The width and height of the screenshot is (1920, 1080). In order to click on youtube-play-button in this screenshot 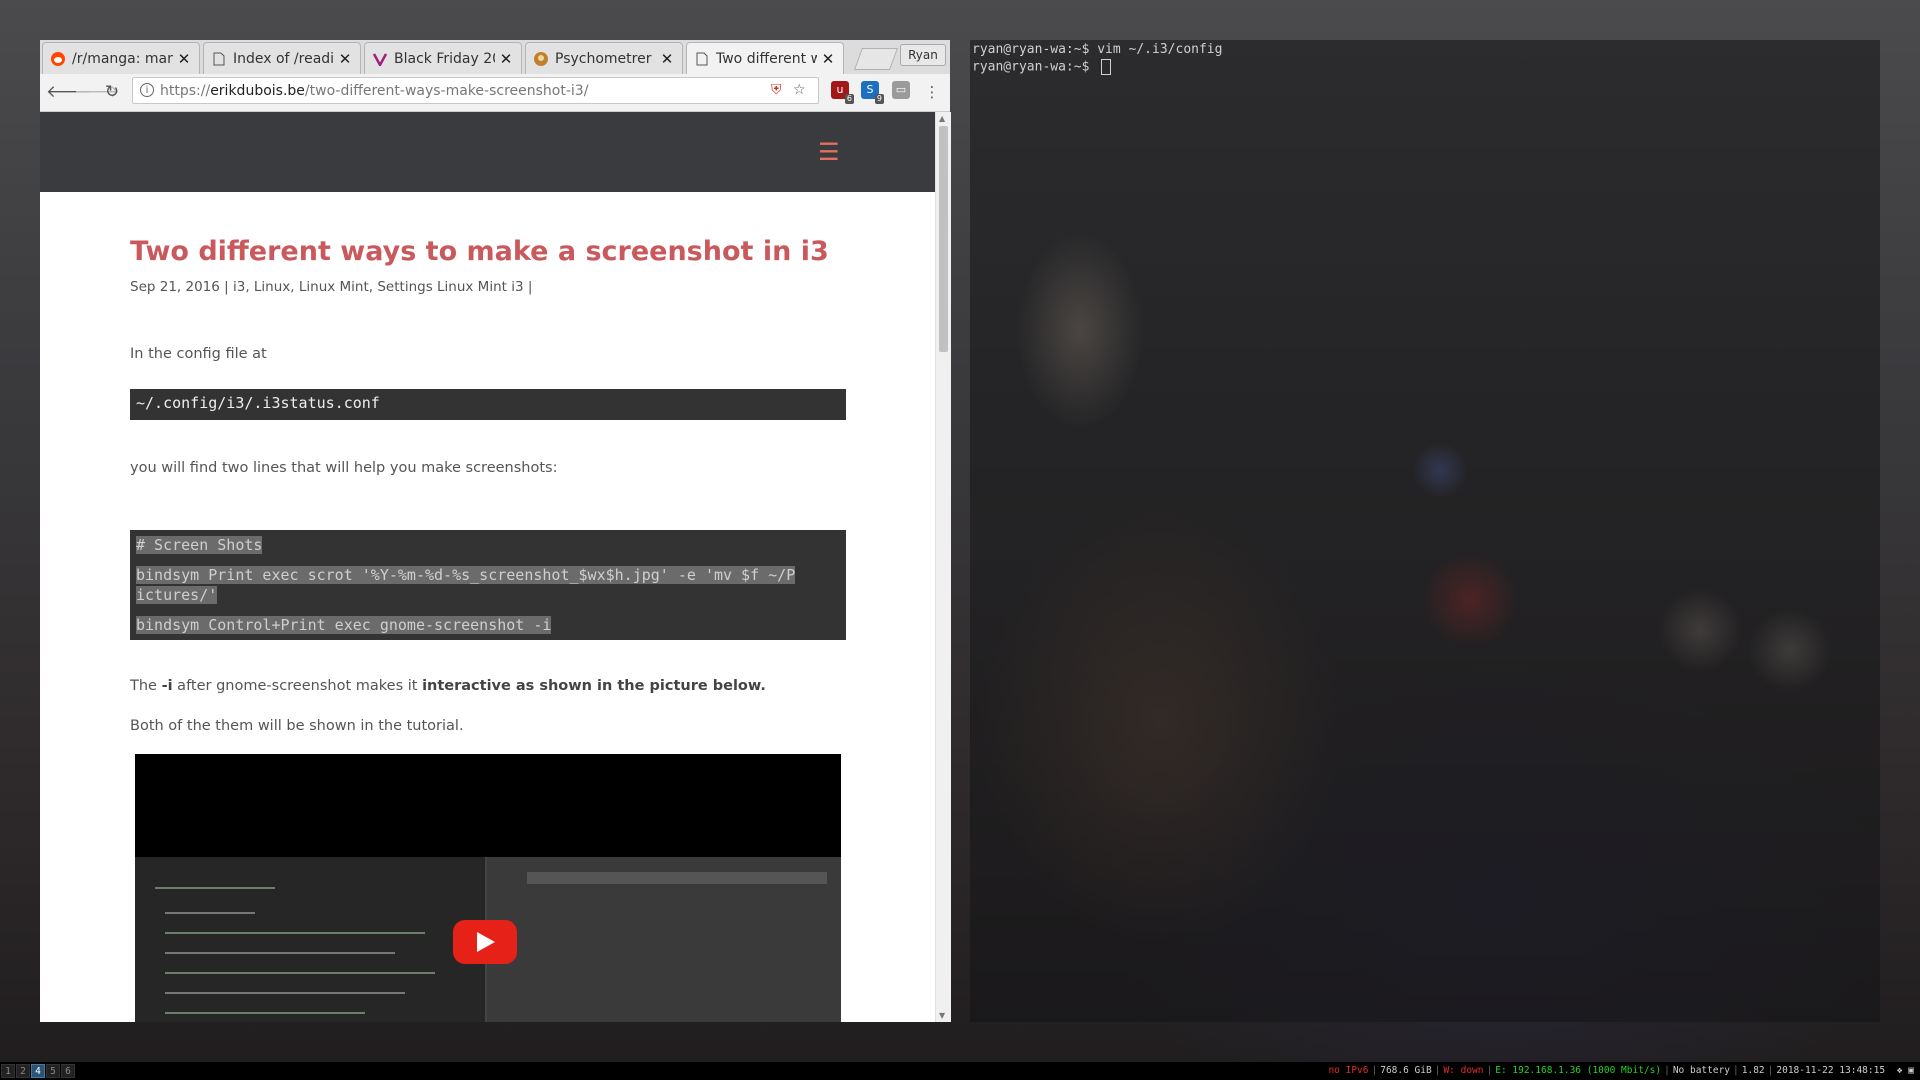, I will do `click(485, 942)`.